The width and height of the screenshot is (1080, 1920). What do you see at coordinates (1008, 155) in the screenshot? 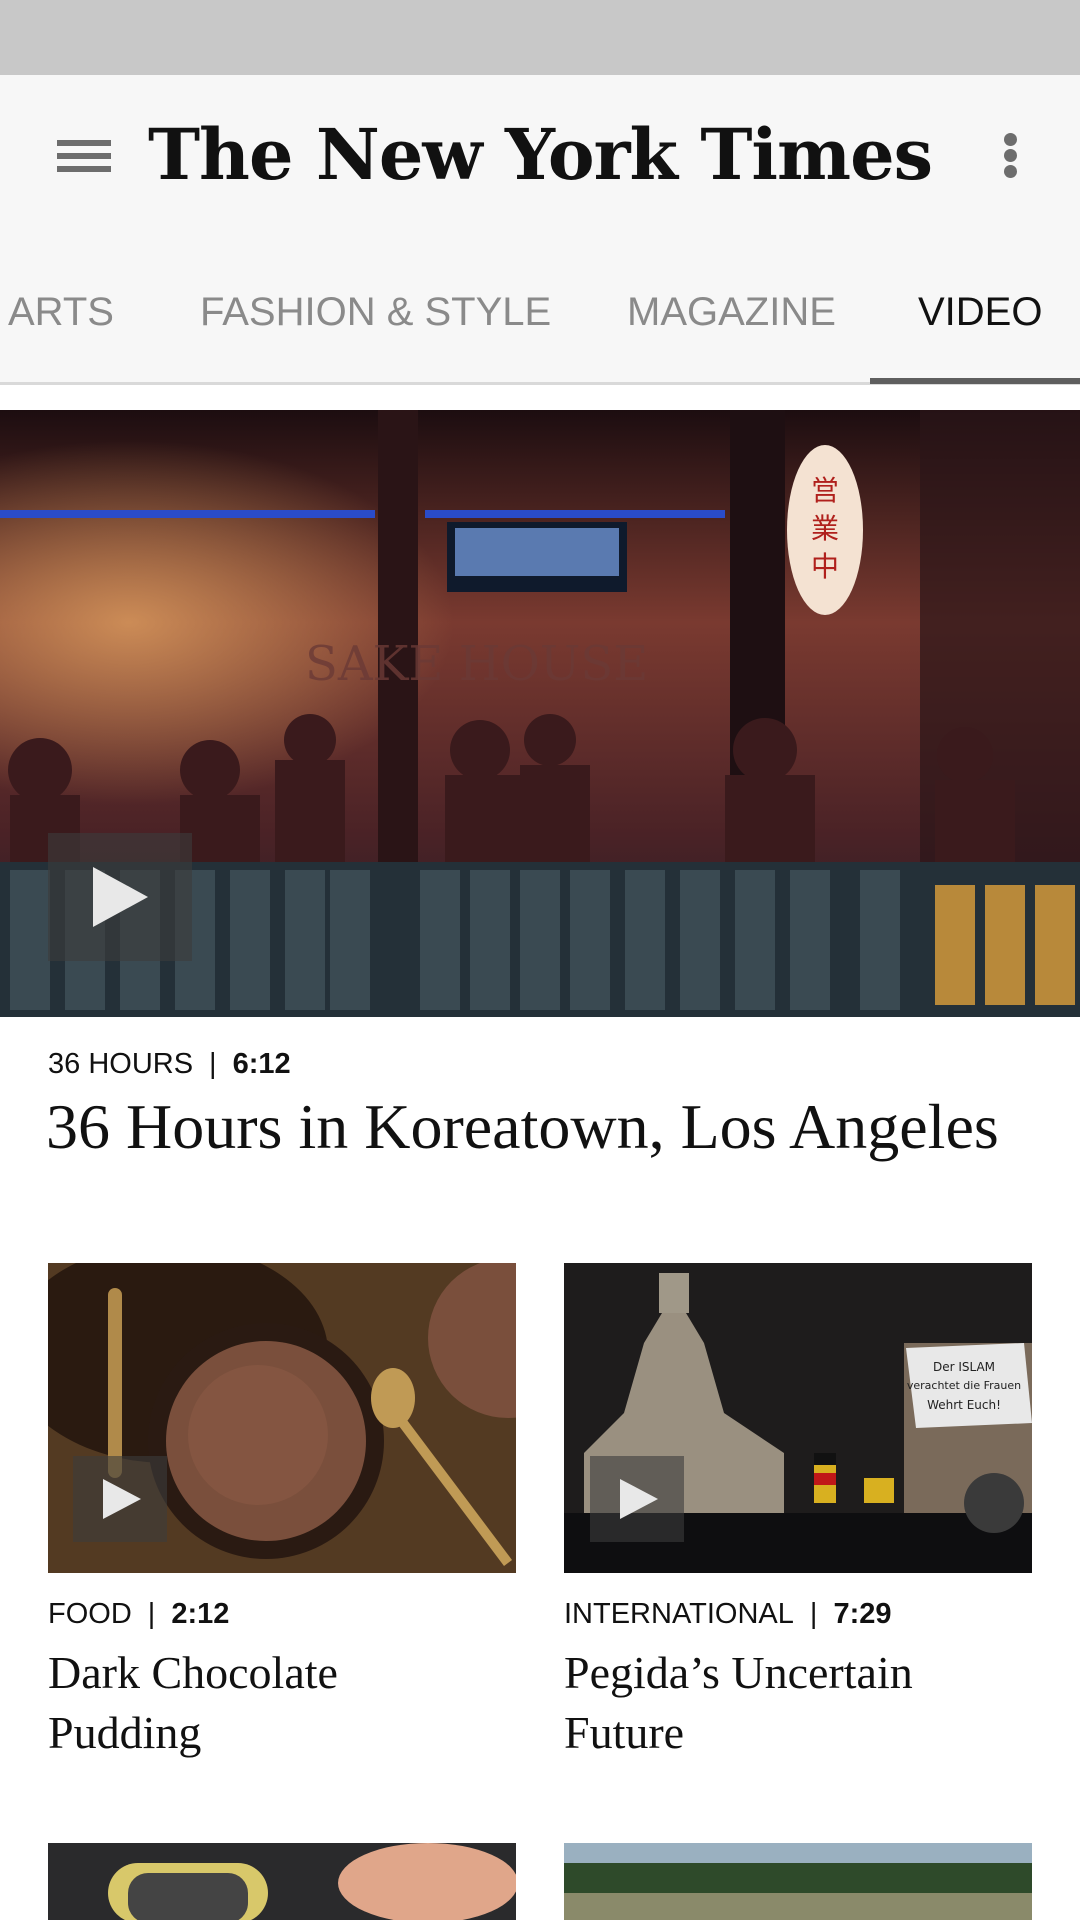
I see `overflow-menu-button` at bounding box center [1008, 155].